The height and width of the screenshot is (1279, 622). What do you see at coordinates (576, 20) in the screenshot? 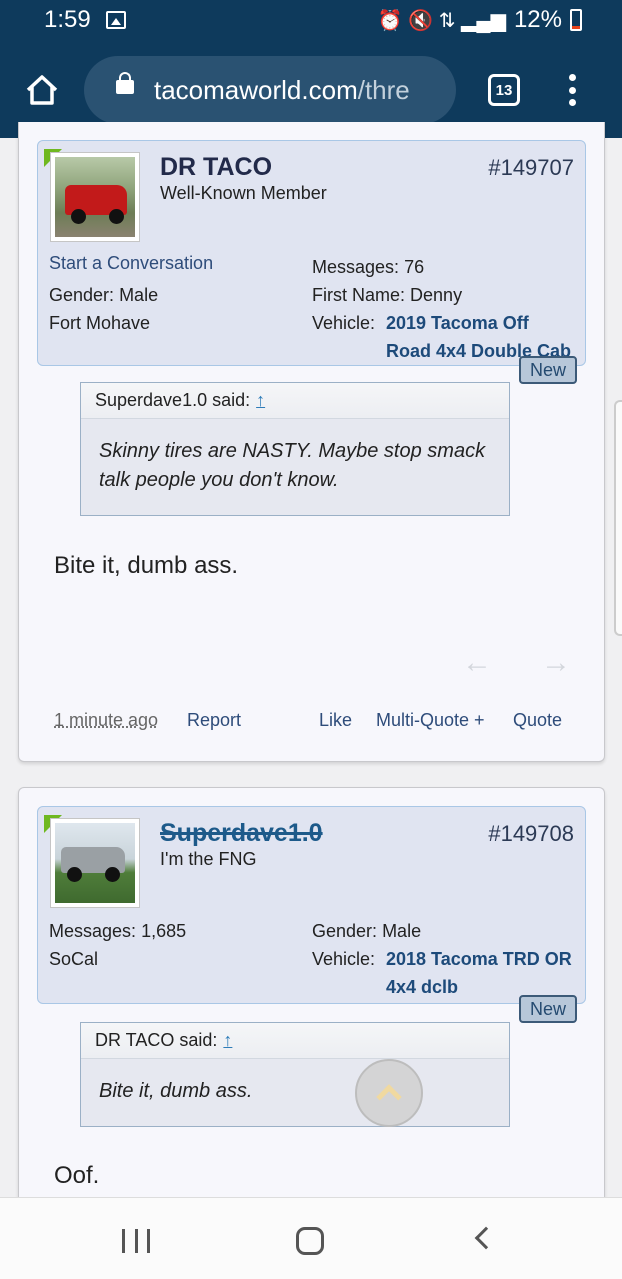
I see `battery-icon` at bounding box center [576, 20].